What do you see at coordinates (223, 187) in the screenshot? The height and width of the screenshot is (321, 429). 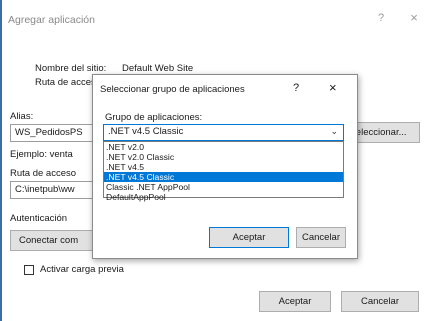 I see `app-pool-option: Classic .NET AppPool` at bounding box center [223, 187].